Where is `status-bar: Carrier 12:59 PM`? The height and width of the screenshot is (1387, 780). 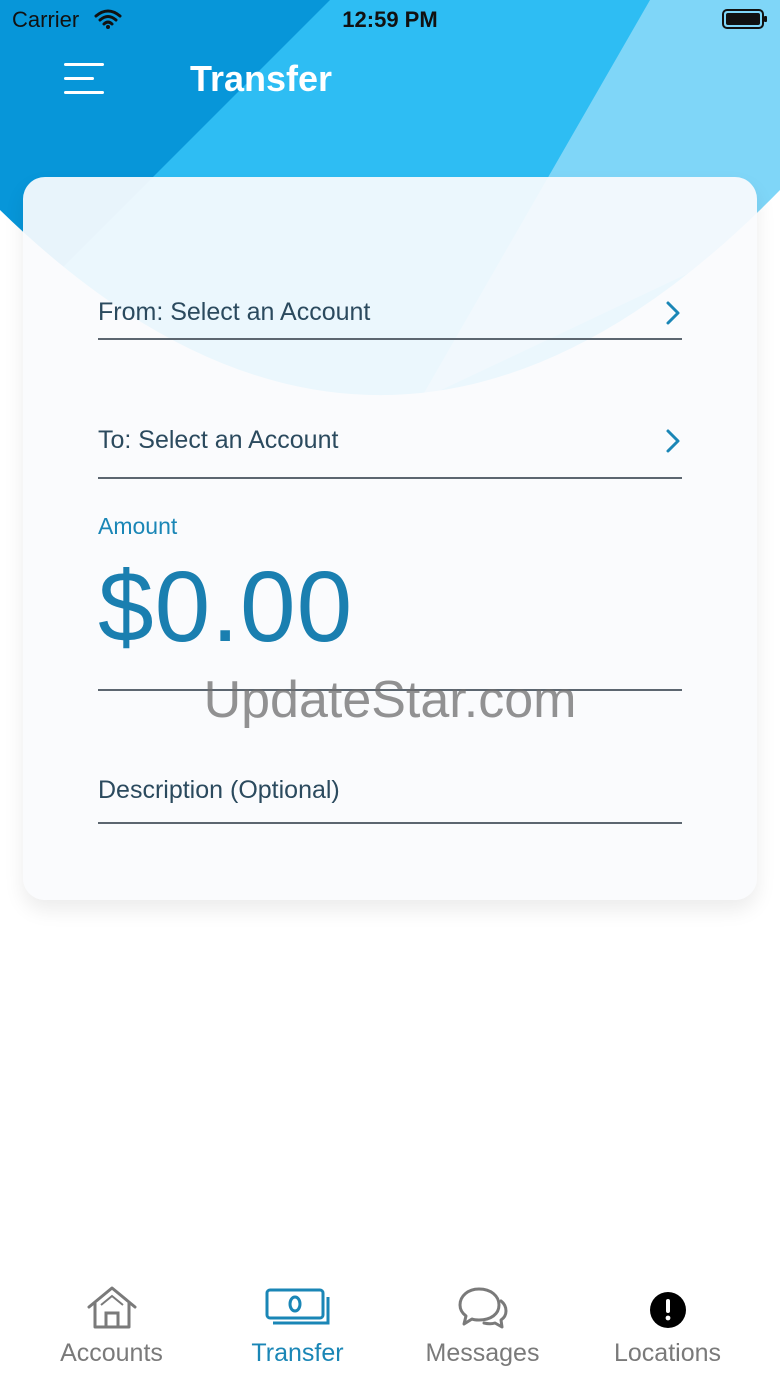 status-bar: Carrier 12:59 PM is located at coordinates (390, 20).